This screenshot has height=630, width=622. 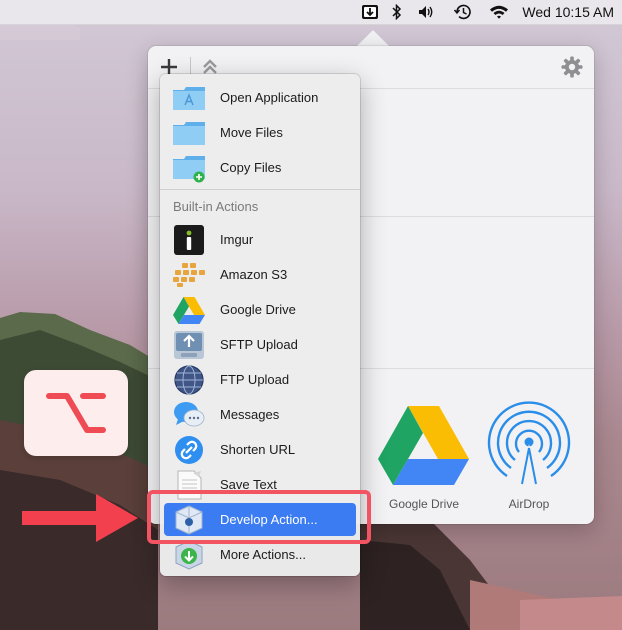 I want to click on more-actions-icon, so click(x=189, y=554).